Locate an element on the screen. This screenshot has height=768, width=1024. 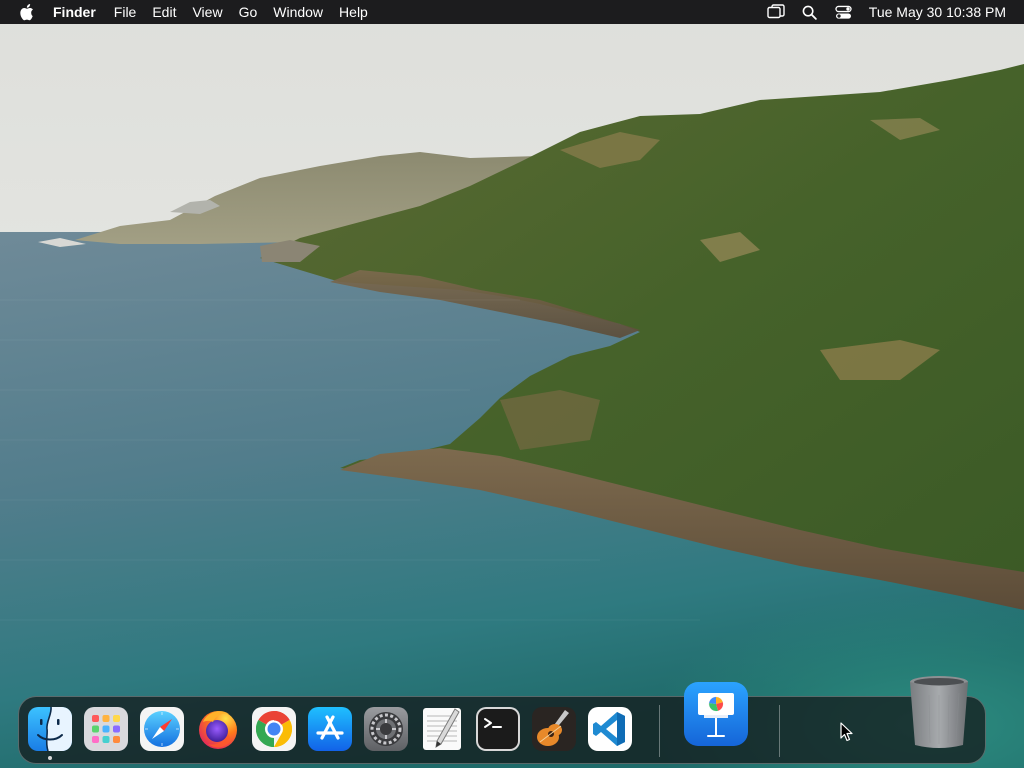
app-store-icon is located at coordinates (330, 729).